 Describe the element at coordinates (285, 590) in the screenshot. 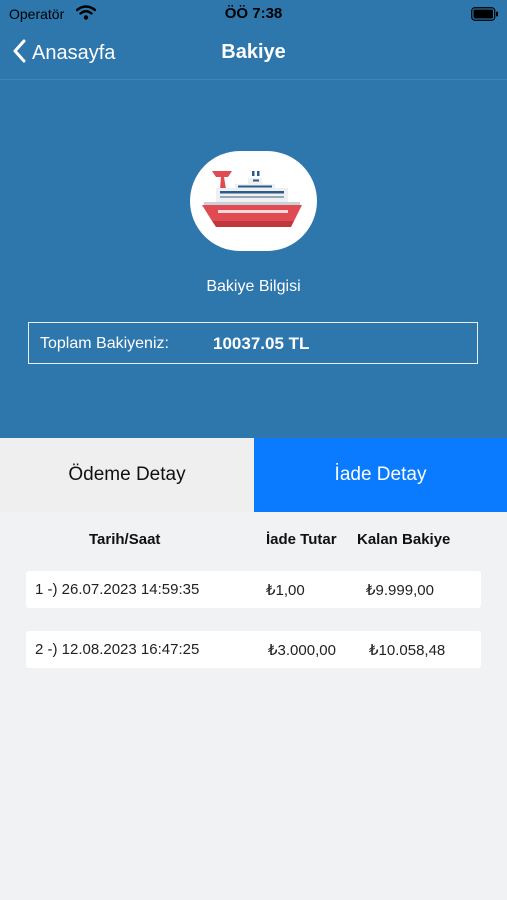

I see `row-refund-amount: ₺1,00` at that location.